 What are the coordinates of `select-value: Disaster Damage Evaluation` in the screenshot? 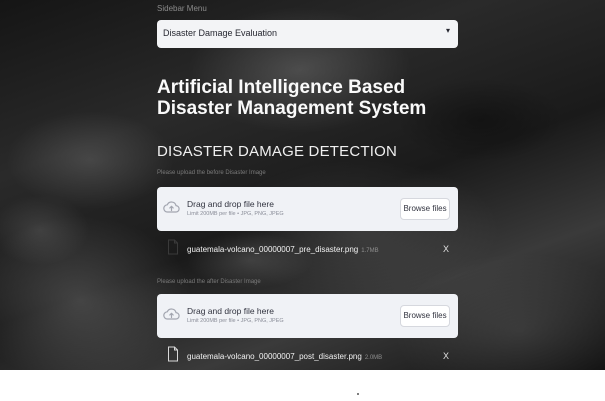 It's located at (220, 33).